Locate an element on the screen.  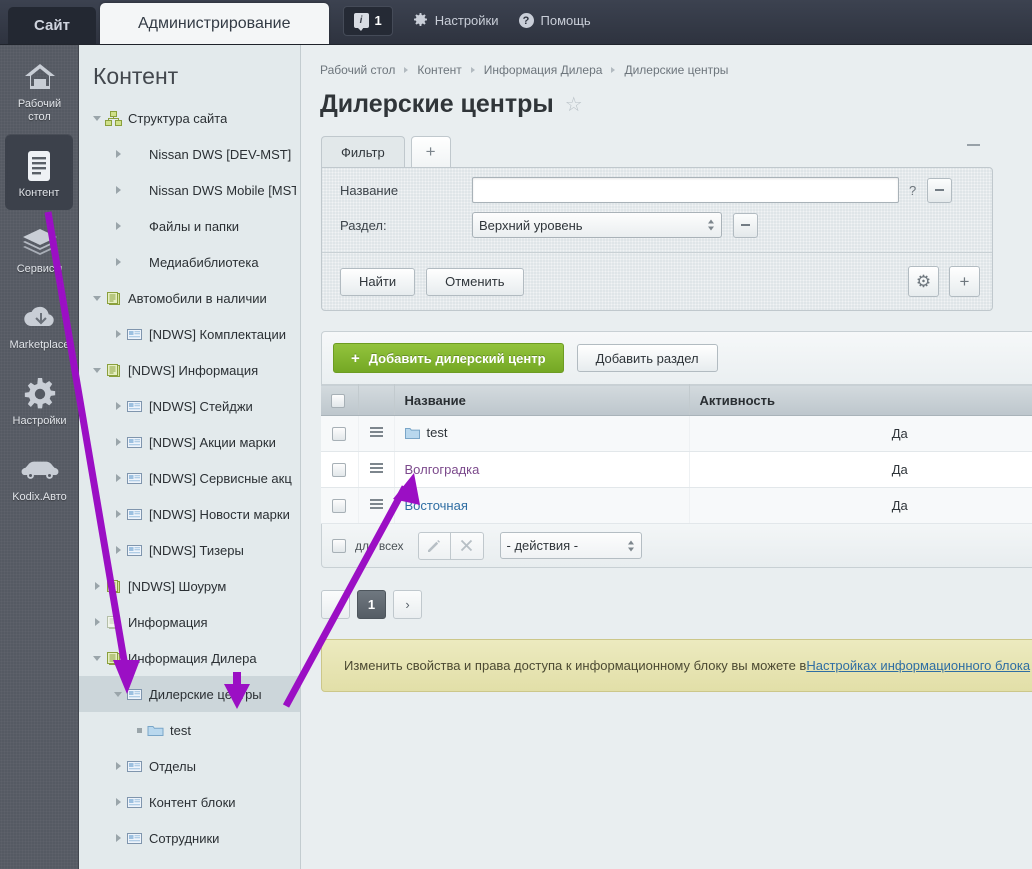
settings-link: Настройки is located at coordinates (456, 20).